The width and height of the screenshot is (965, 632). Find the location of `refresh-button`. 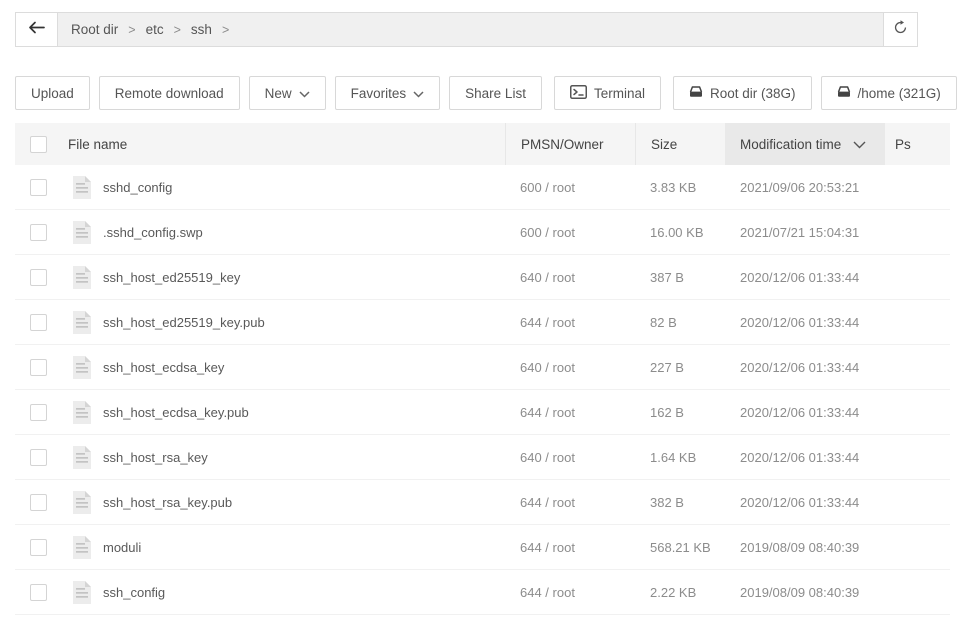

refresh-button is located at coordinates (900, 29).